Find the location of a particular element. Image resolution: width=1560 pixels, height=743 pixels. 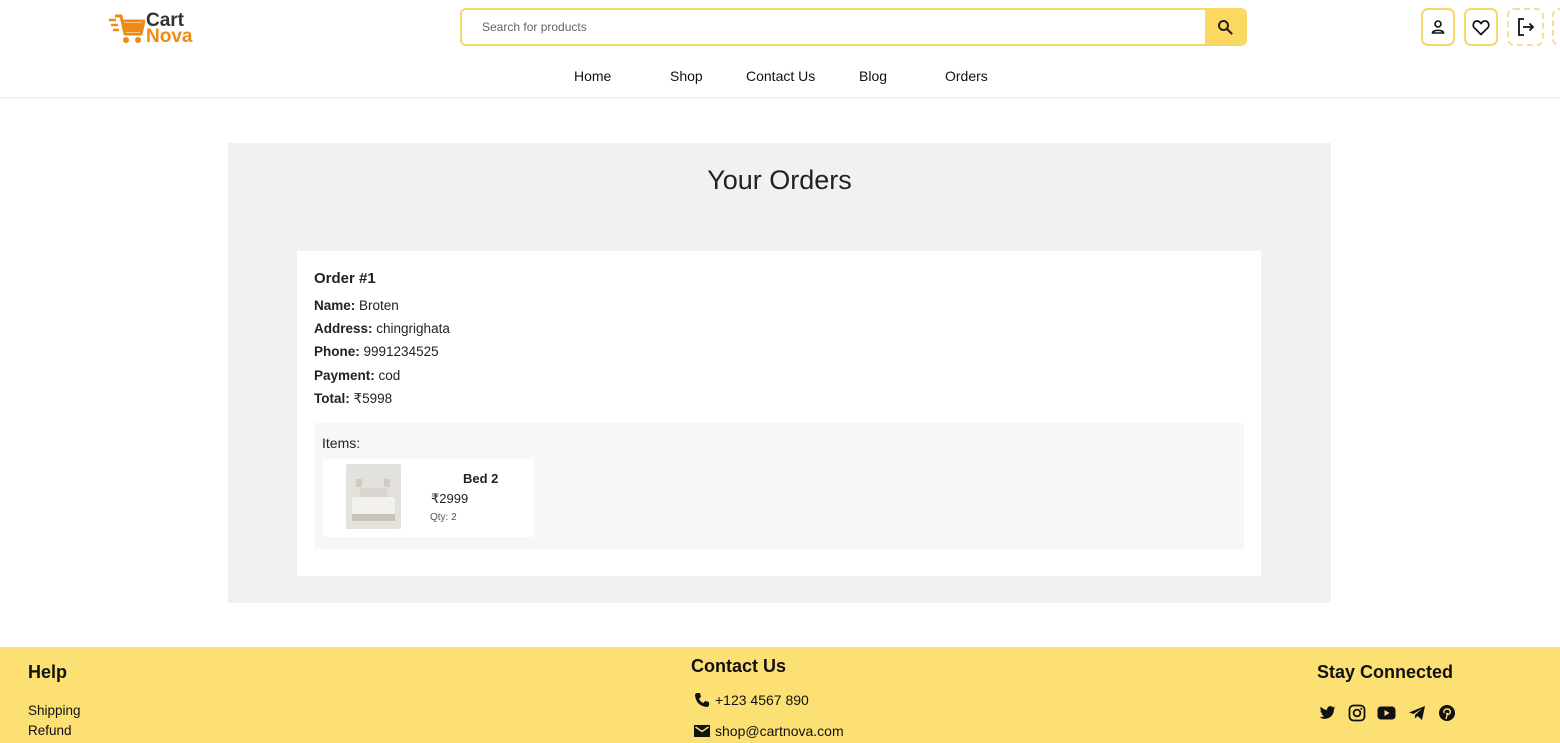

order-item-card: Bed 2 ₹2999 Qty: 2 is located at coordinates (428, 498).